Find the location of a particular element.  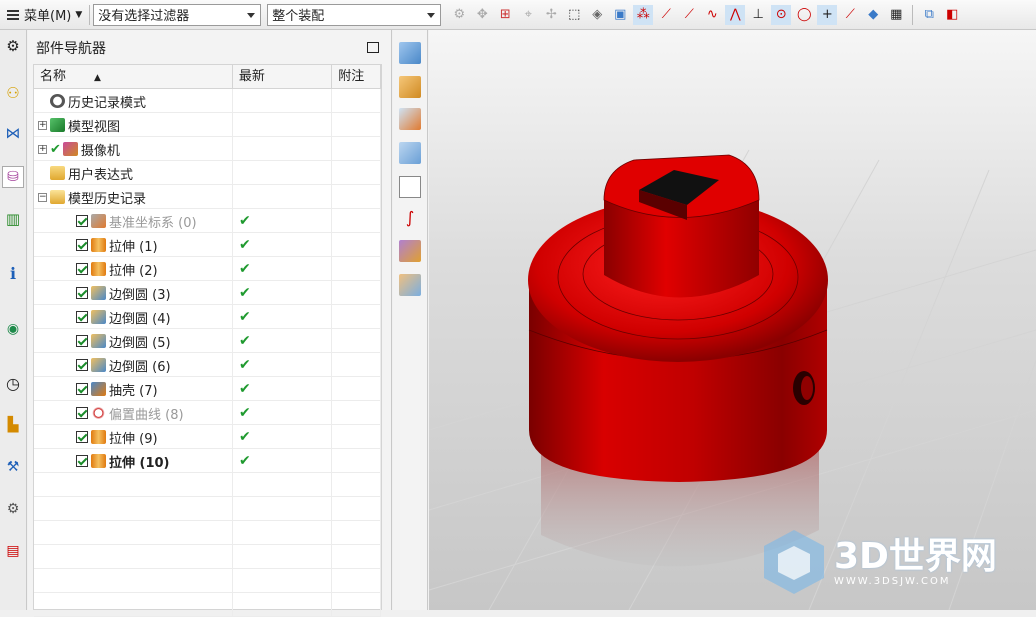

menu-button: 菜单(M) ▼ is located at coordinates (44, 15).